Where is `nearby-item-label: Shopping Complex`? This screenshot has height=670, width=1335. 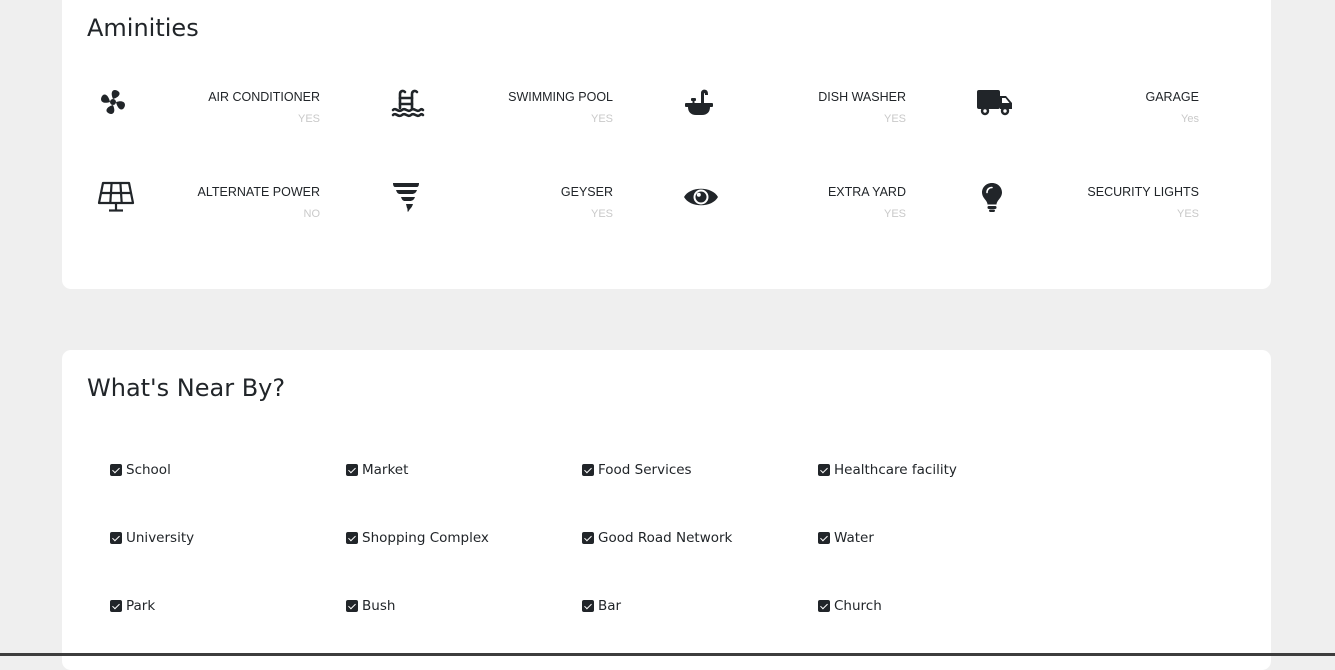 nearby-item-label: Shopping Complex is located at coordinates (425, 538).